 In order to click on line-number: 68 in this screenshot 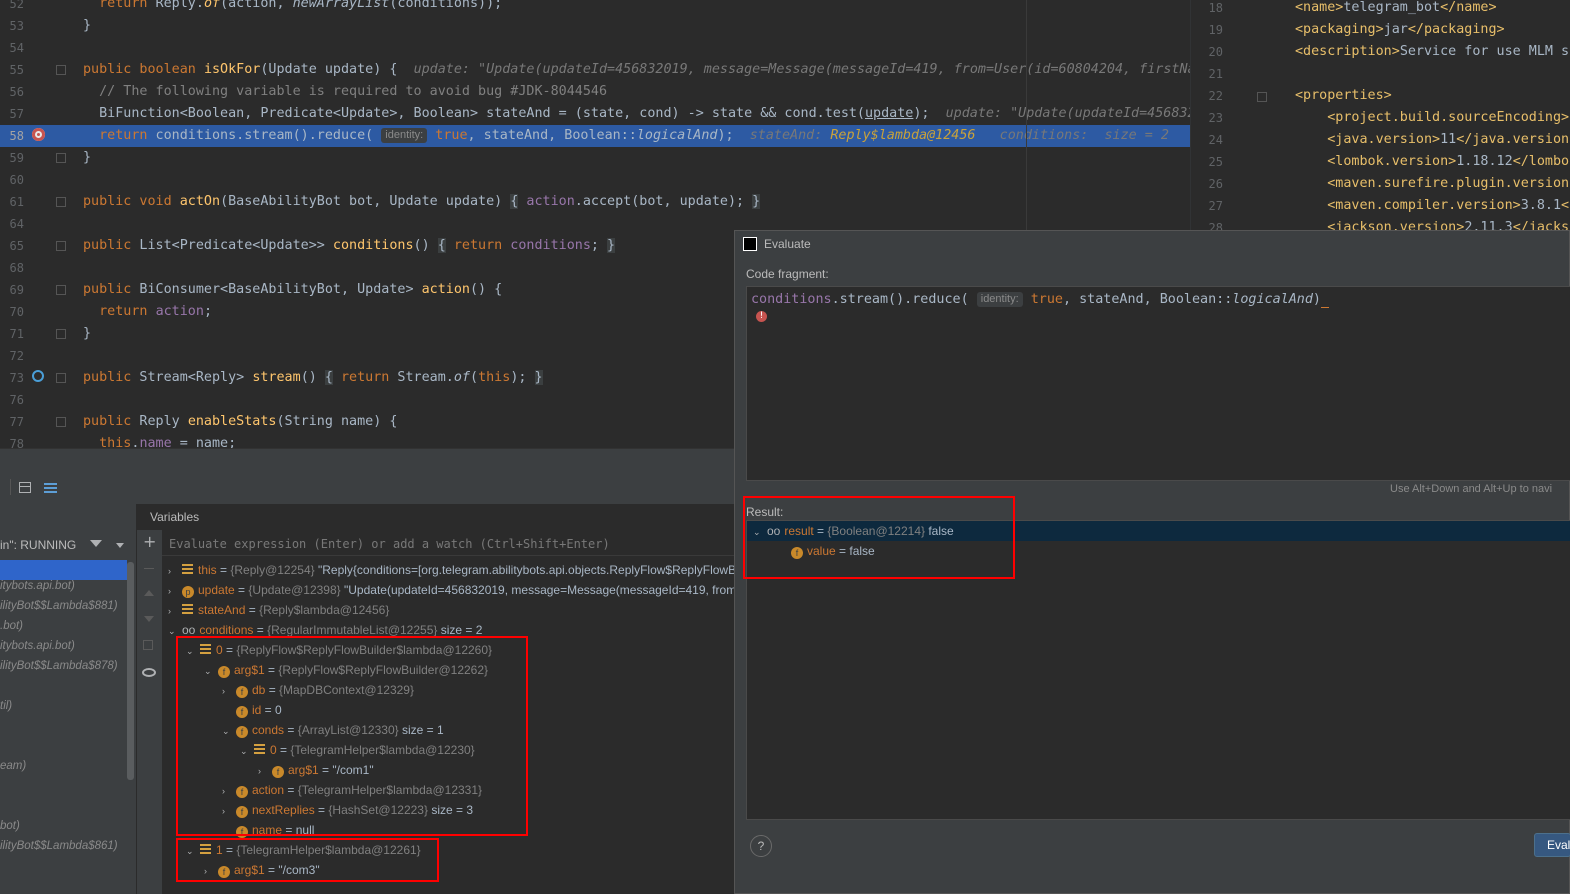, I will do `click(16, 268)`.